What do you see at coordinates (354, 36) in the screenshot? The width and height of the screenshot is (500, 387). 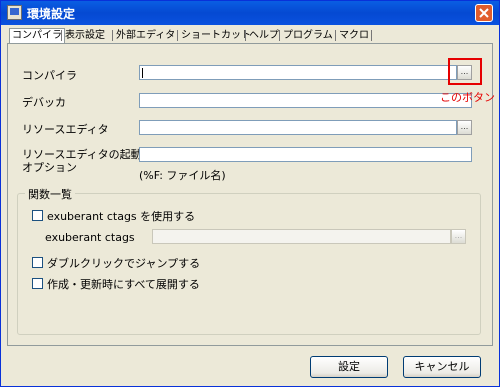 I see `tab-macro: マクロ` at bounding box center [354, 36].